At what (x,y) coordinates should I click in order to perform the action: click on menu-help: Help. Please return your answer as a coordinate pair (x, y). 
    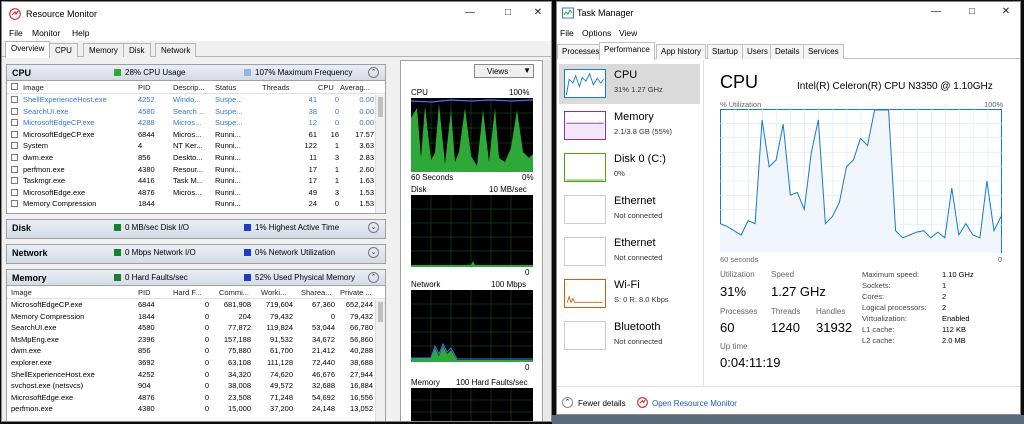
    Looking at the image, I should click on (80, 33).